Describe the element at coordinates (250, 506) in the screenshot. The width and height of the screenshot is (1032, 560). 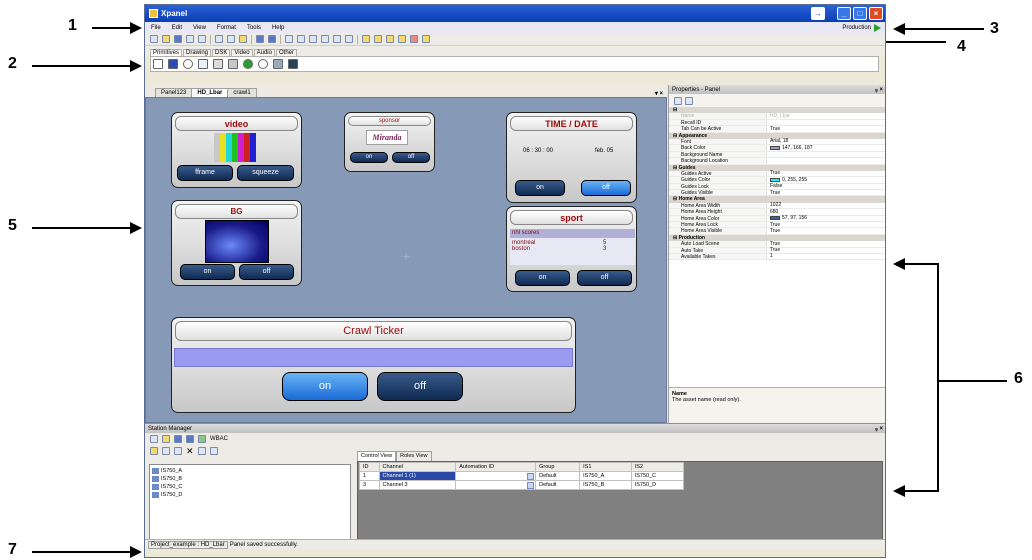
I see `station-list: IS750_A IS750_B IS750_C IS750_D` at that location.